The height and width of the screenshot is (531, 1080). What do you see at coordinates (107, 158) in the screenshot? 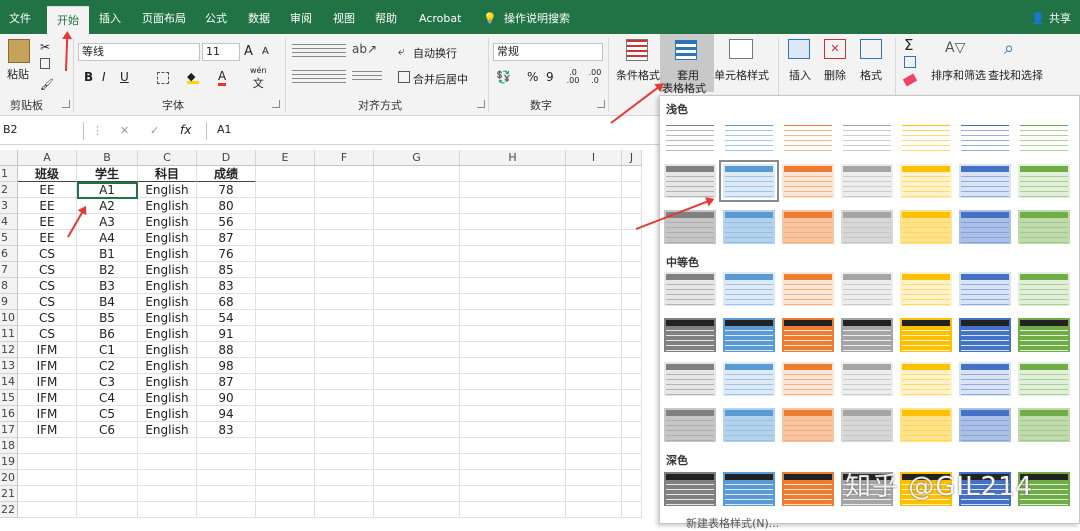
I see `column-header-b: B` at bounding box center [107, 158].